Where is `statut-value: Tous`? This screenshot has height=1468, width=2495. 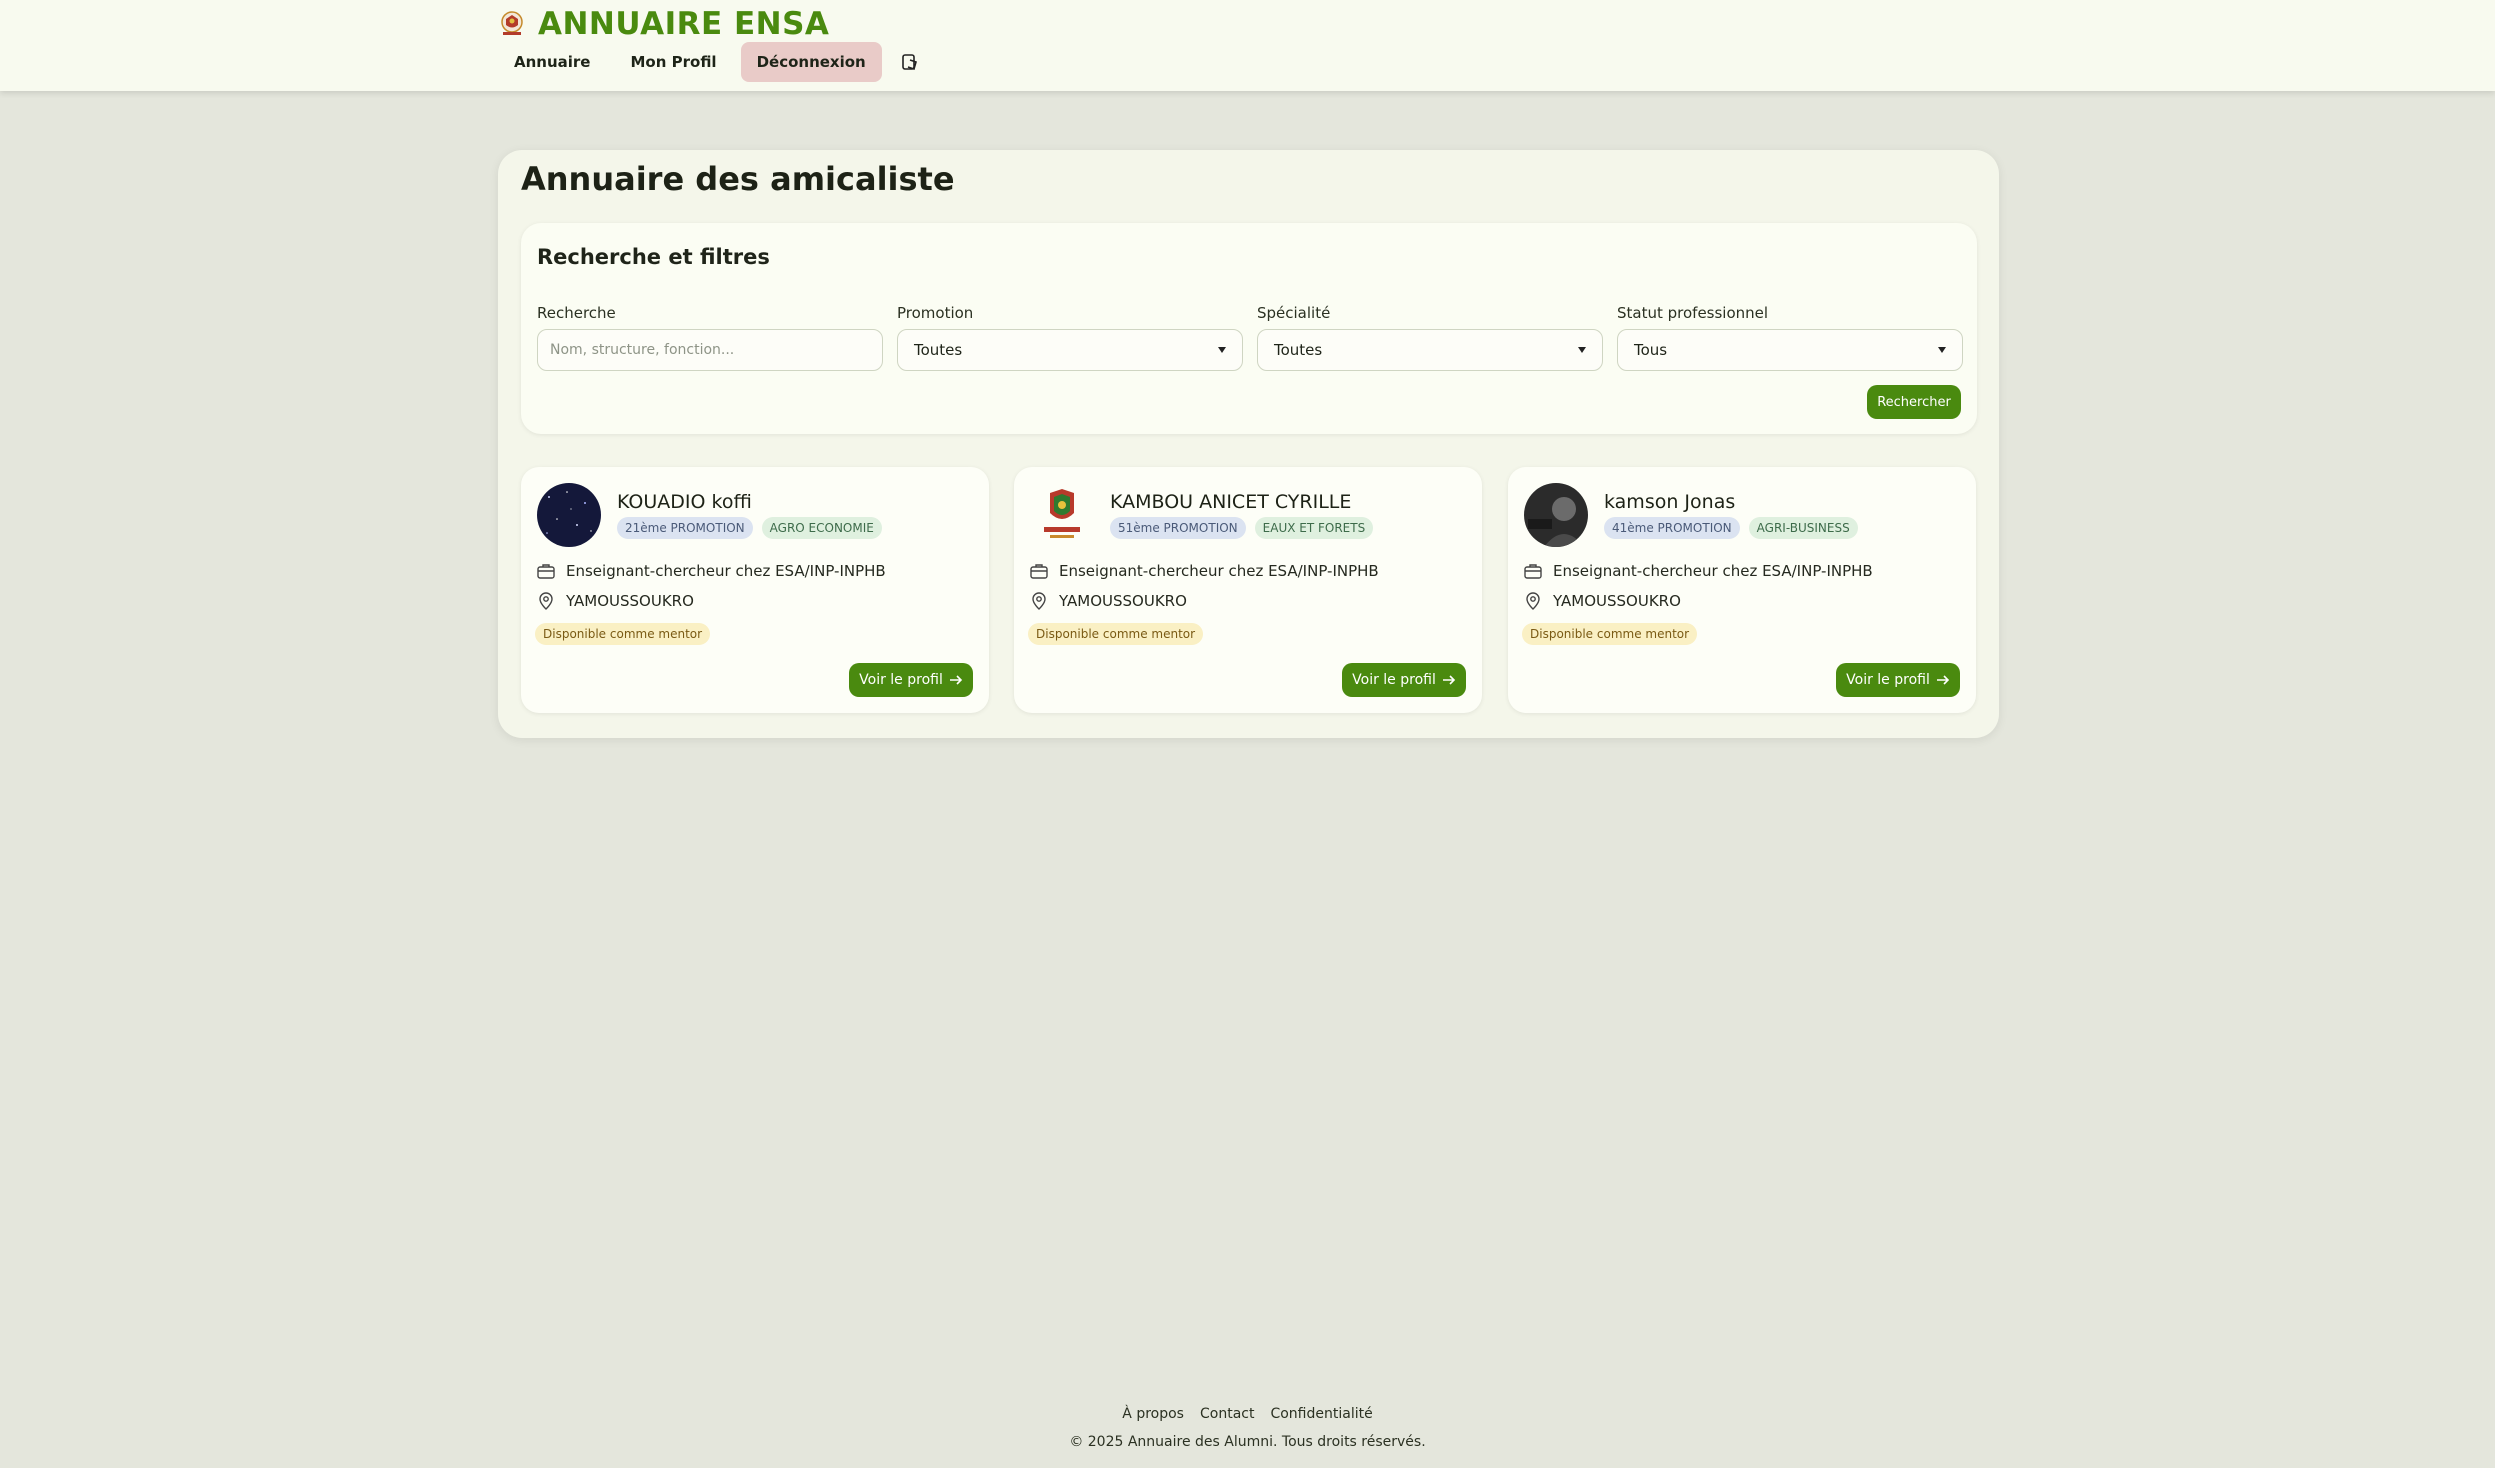
statut-value: Tous is located at coordinates (1651, 350).